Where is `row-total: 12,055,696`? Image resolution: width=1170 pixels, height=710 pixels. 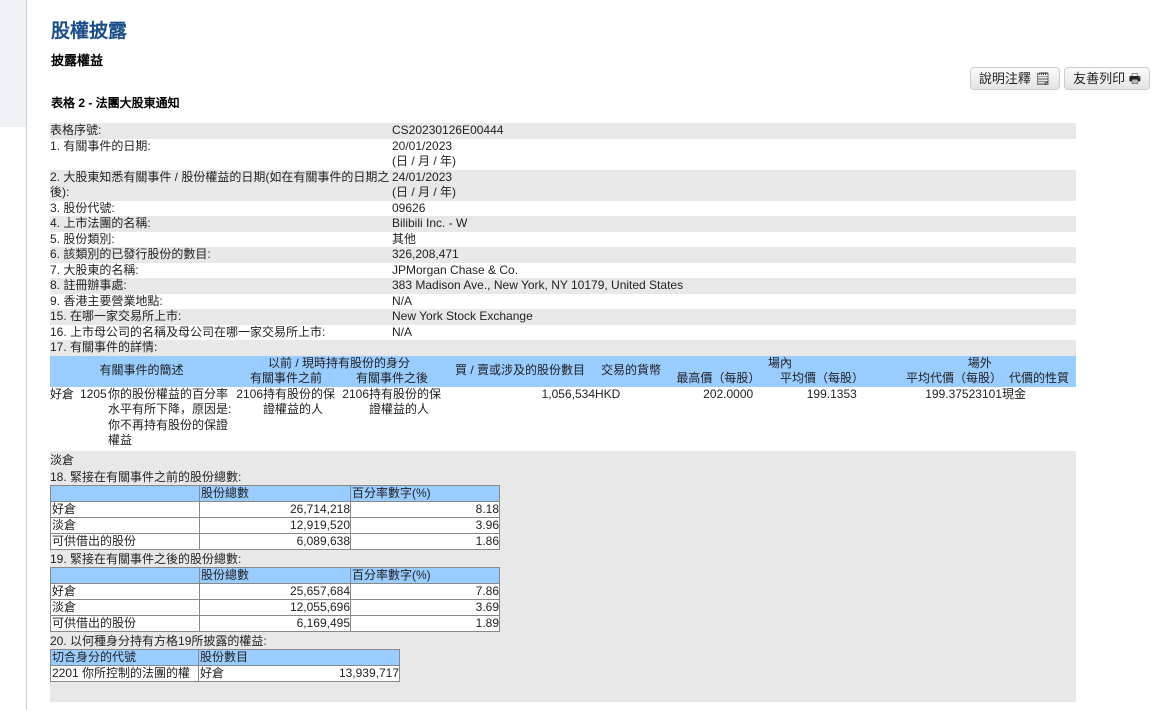
row-total: 12,055,696 is located at coordinates (275, 607).